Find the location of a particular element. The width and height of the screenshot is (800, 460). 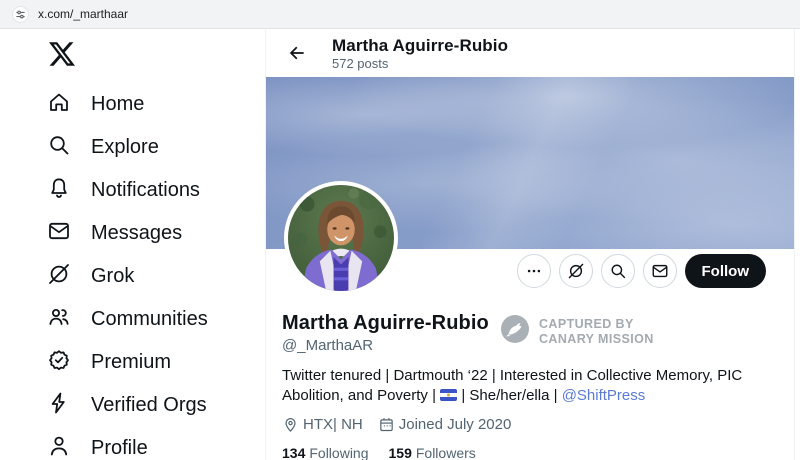

header-posts-count: 572 posts is located at coordinates (360, 63).